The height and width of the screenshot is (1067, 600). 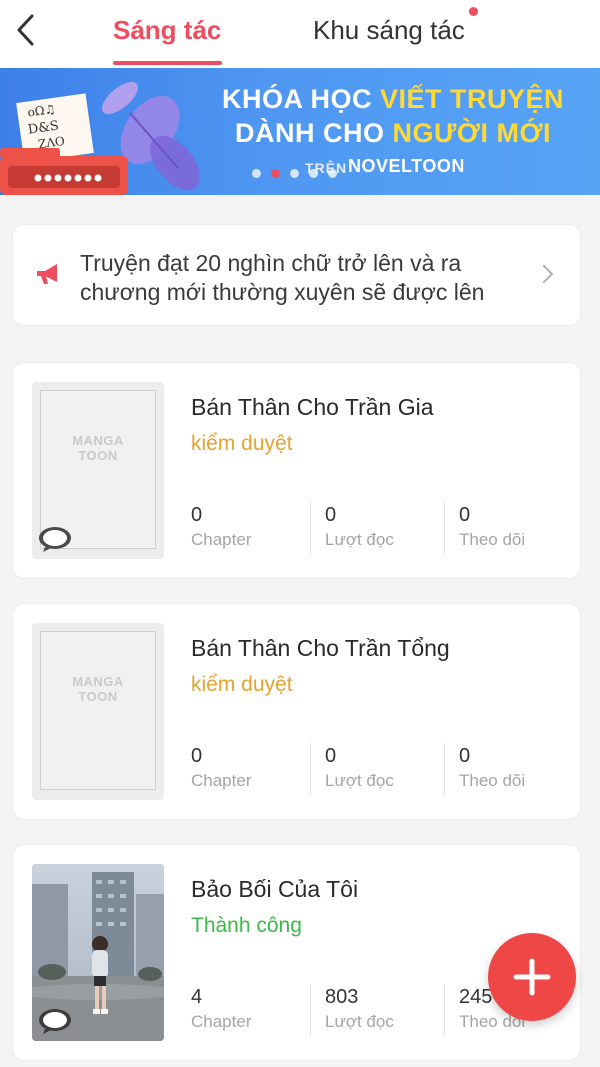 What do you see at coordinates (548, 274) in the screenshot?
I see `chevron-right-icon` at bounding box center [548, 274].